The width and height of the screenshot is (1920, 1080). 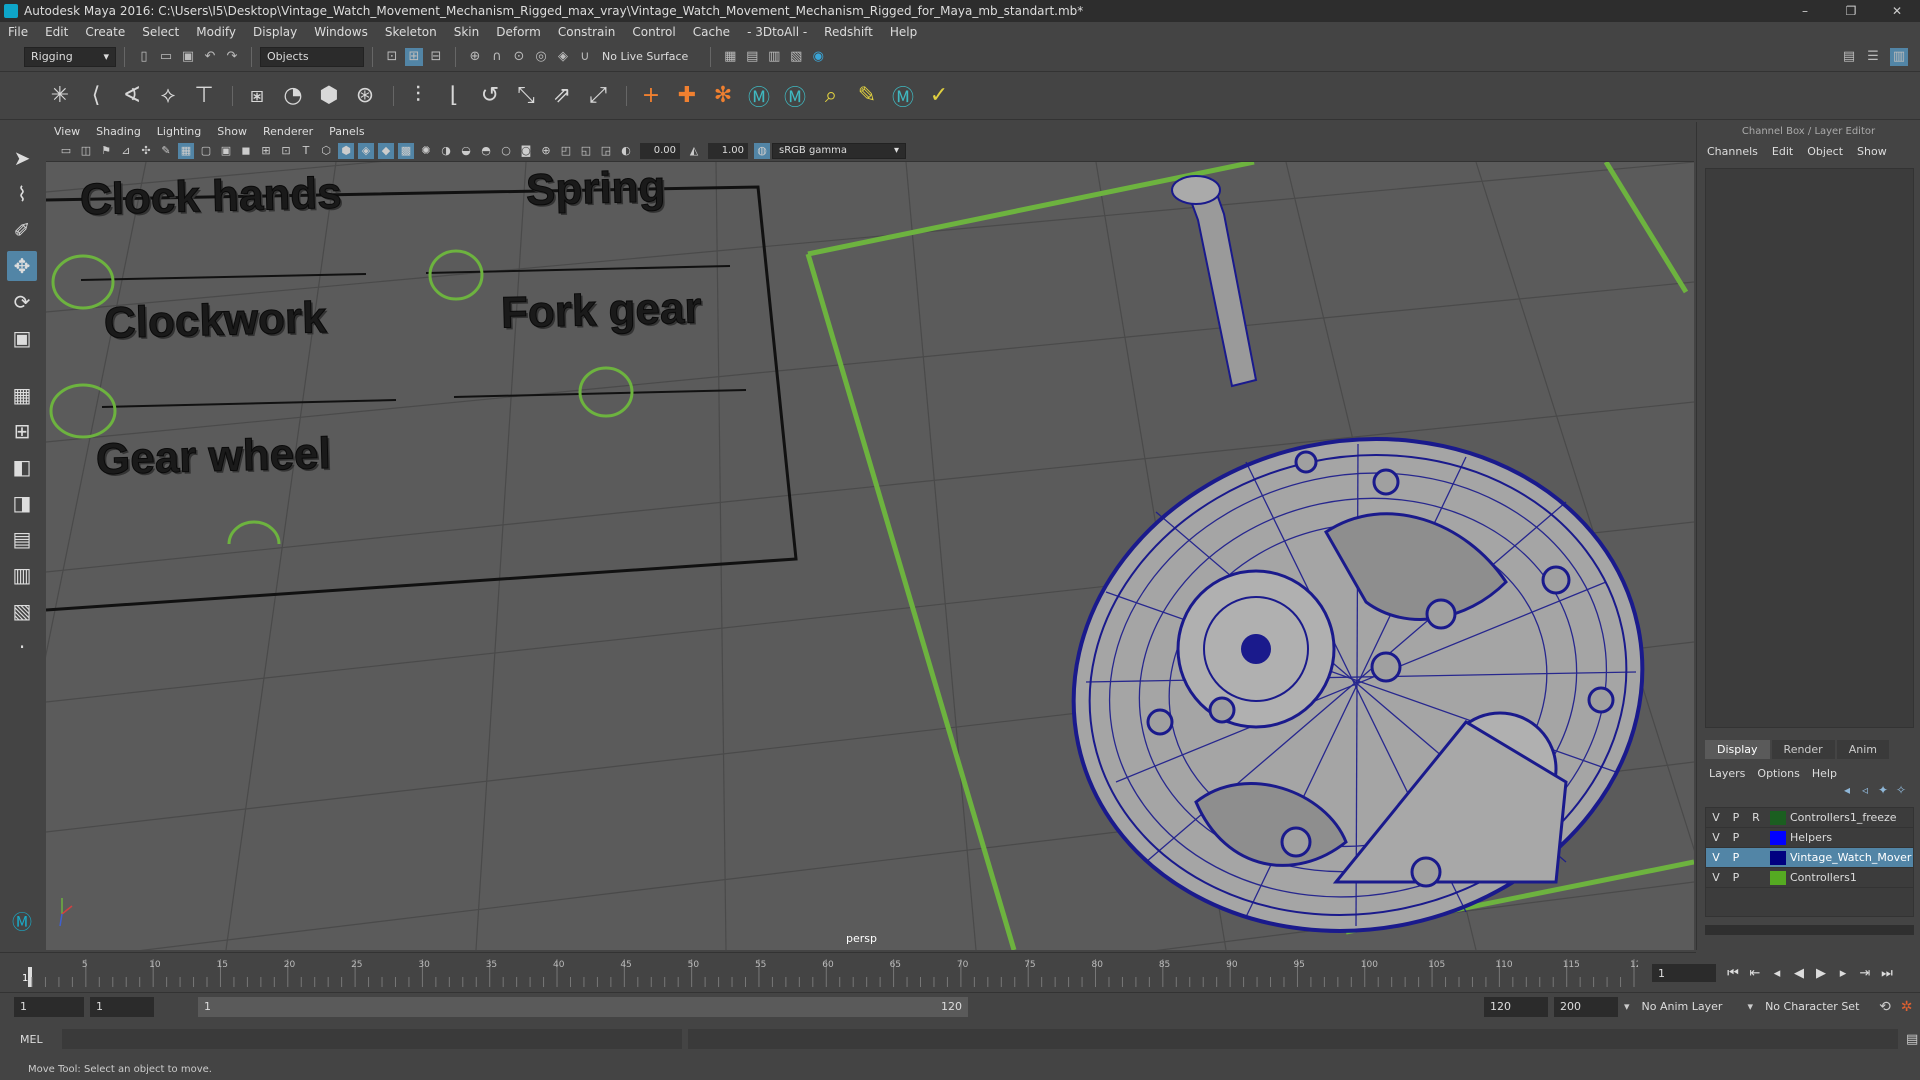 What do you see at coordinates (306, 151) in the screenshot?
I see `safe-title-icon: T` at bounding box center [306, 151].